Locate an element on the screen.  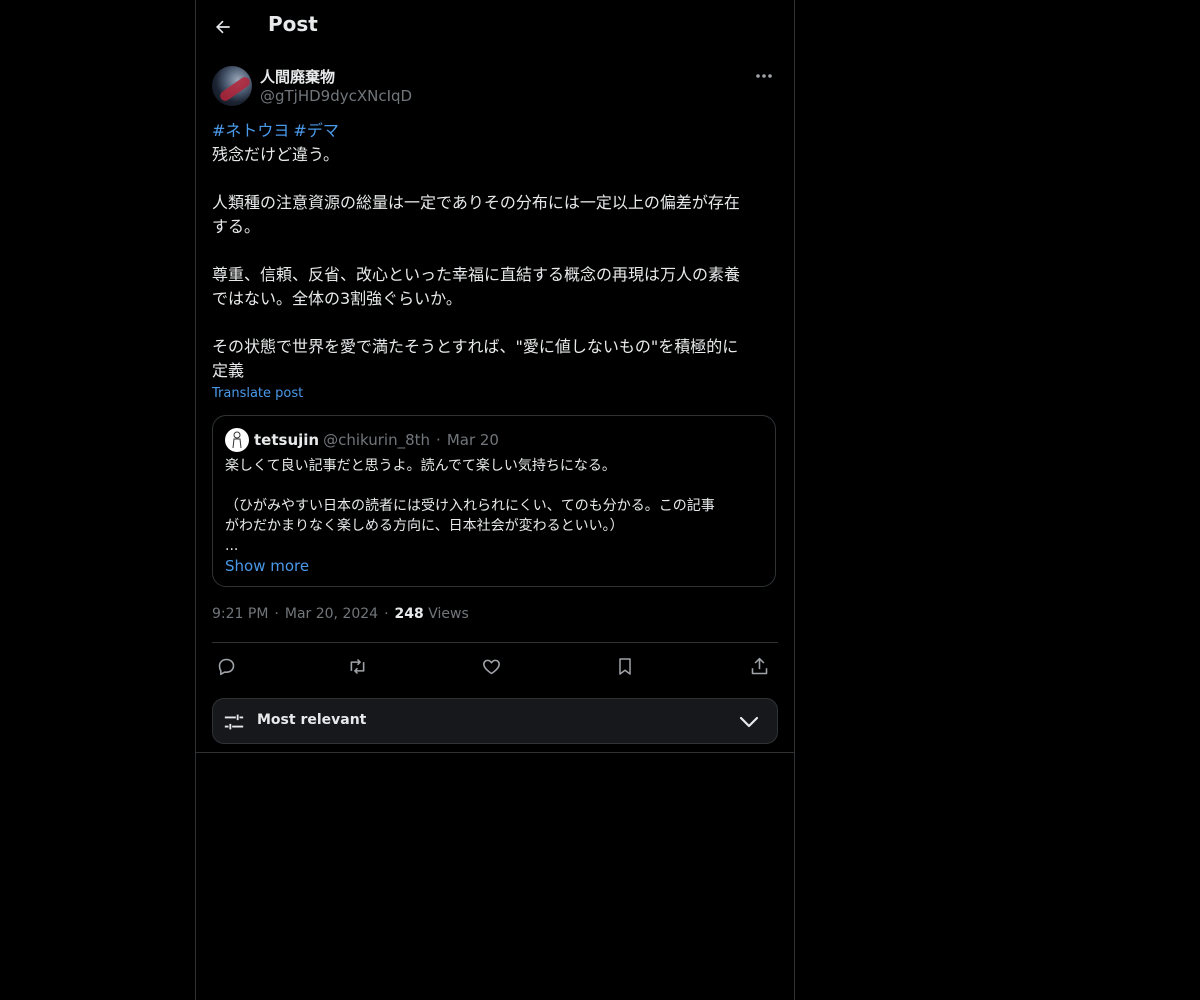
hashtag-link: #デマ is located at coordinates (315, 130).